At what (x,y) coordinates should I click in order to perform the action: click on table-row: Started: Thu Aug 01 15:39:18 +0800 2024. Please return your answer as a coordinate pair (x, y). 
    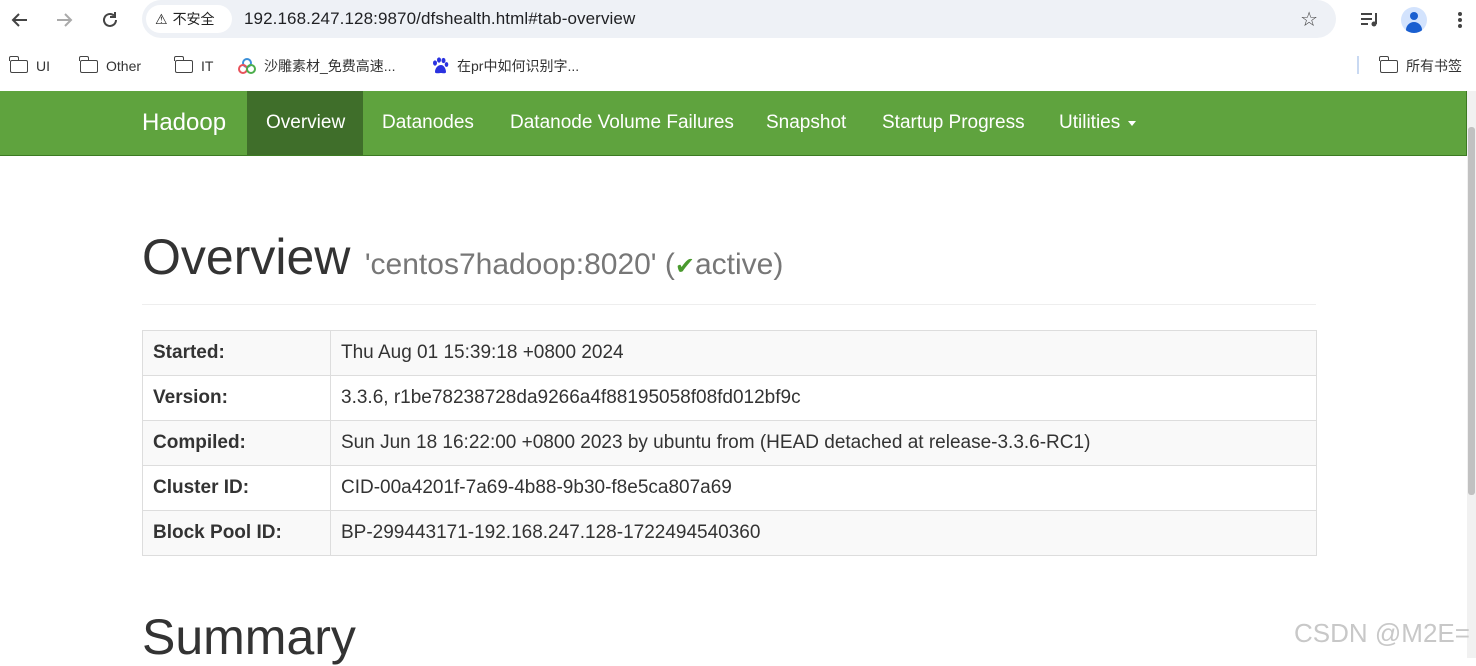
    Looking at the image, I should click on (729, 353).